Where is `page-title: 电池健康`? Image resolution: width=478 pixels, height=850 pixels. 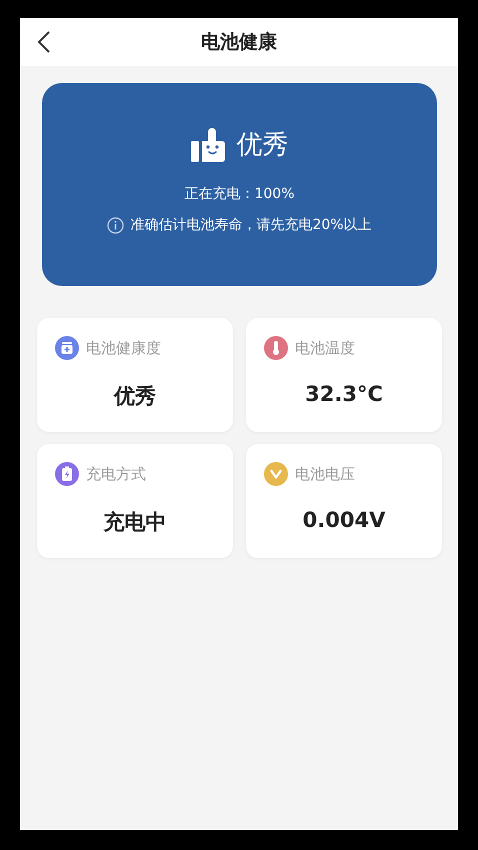 page-title: 电池健康 is located at coordinates (239, 42).